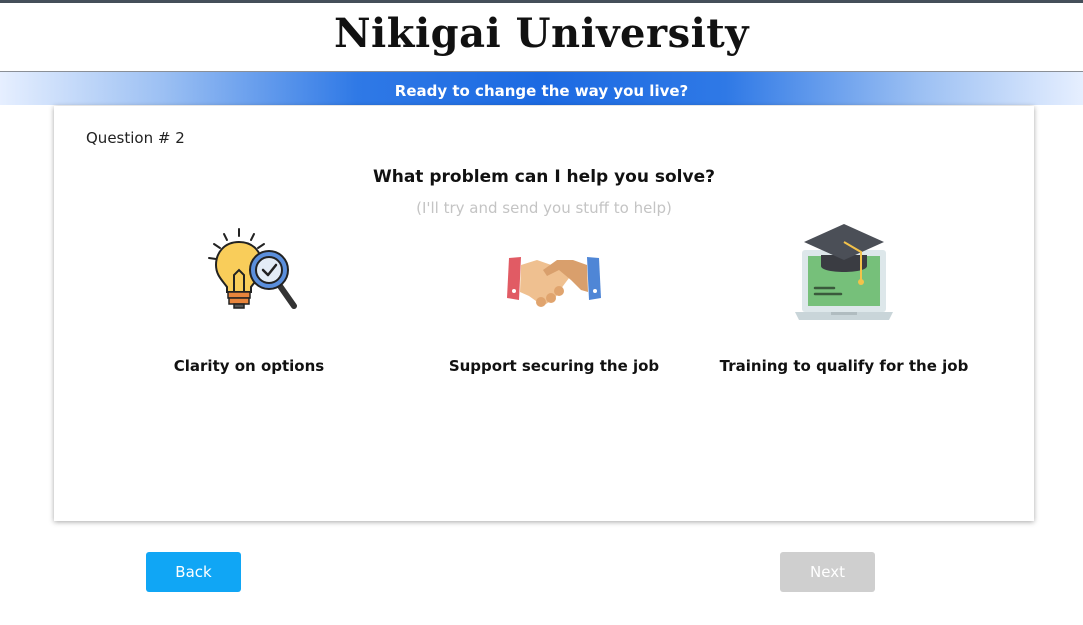 The image size is (1083, 625). What do you see at coordinates (541, 91) in the screenshot?
I see `tagline-text: Ready to change the way you live?` at bounding box center [541, 91].